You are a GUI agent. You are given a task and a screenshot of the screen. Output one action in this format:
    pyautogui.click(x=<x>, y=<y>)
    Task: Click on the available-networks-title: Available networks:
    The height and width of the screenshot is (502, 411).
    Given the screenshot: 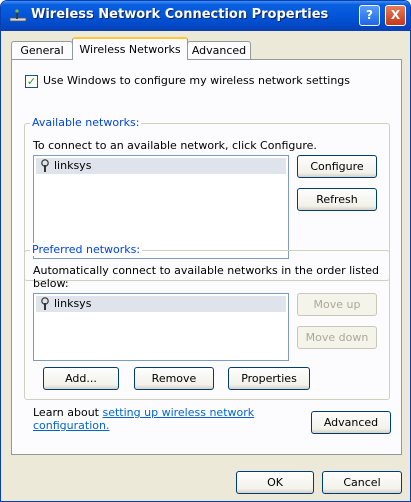 What is the action you would take?
    pyautogui.click(x=86, y=122)
    